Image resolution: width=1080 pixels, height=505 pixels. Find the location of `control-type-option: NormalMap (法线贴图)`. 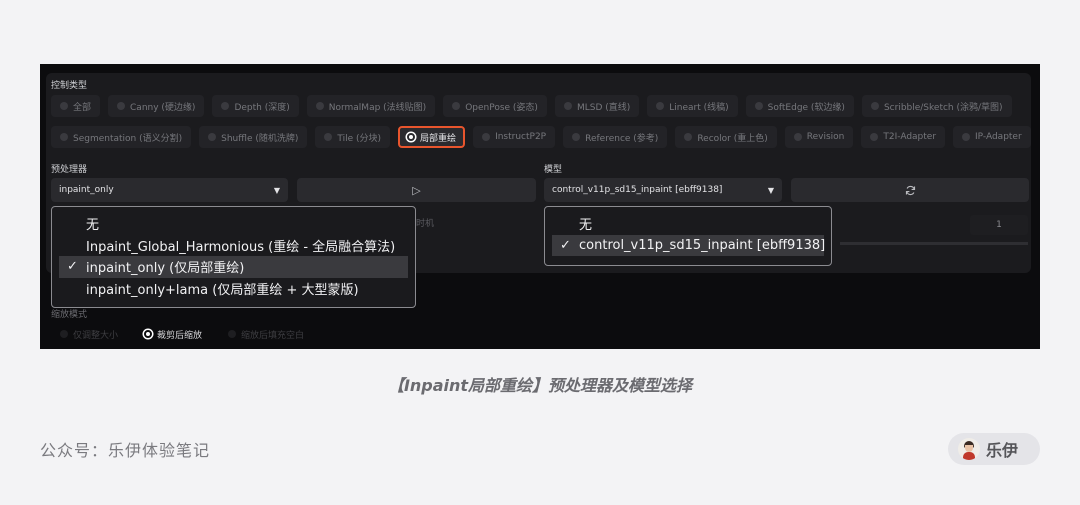

control-type-option: NormalMap (法线贴图) is located at coordinates (371, 106).